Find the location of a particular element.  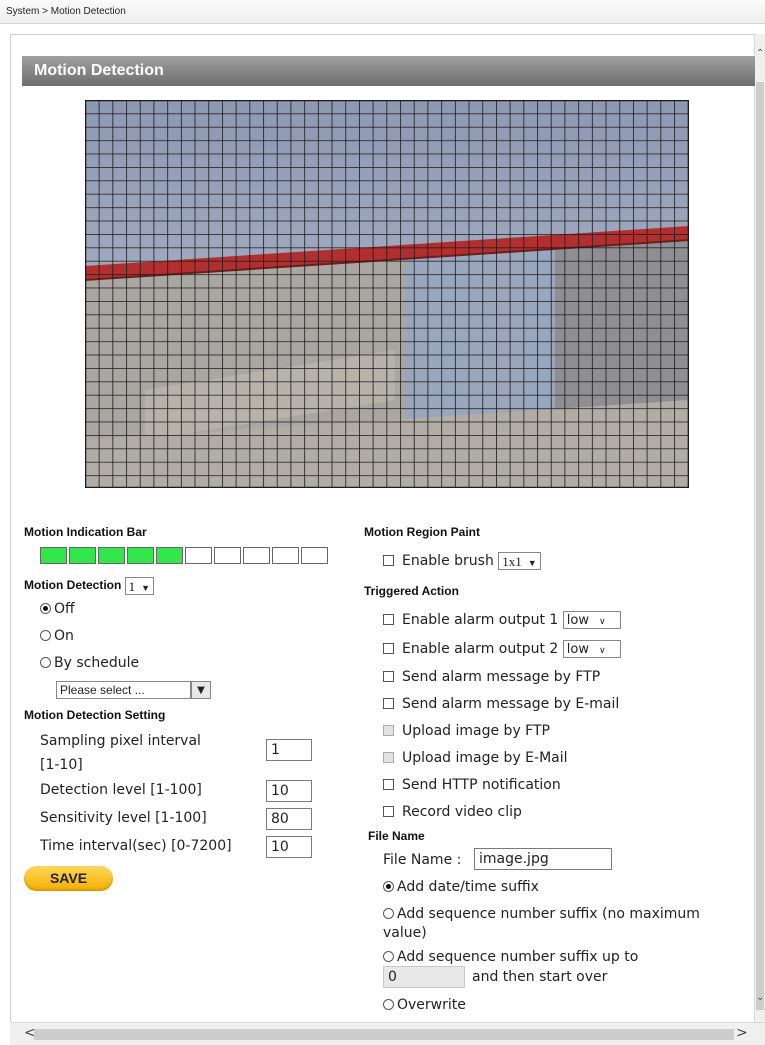

email-message-checkbox: Send alarm message by E-mail is located at coordinates (501, 704).